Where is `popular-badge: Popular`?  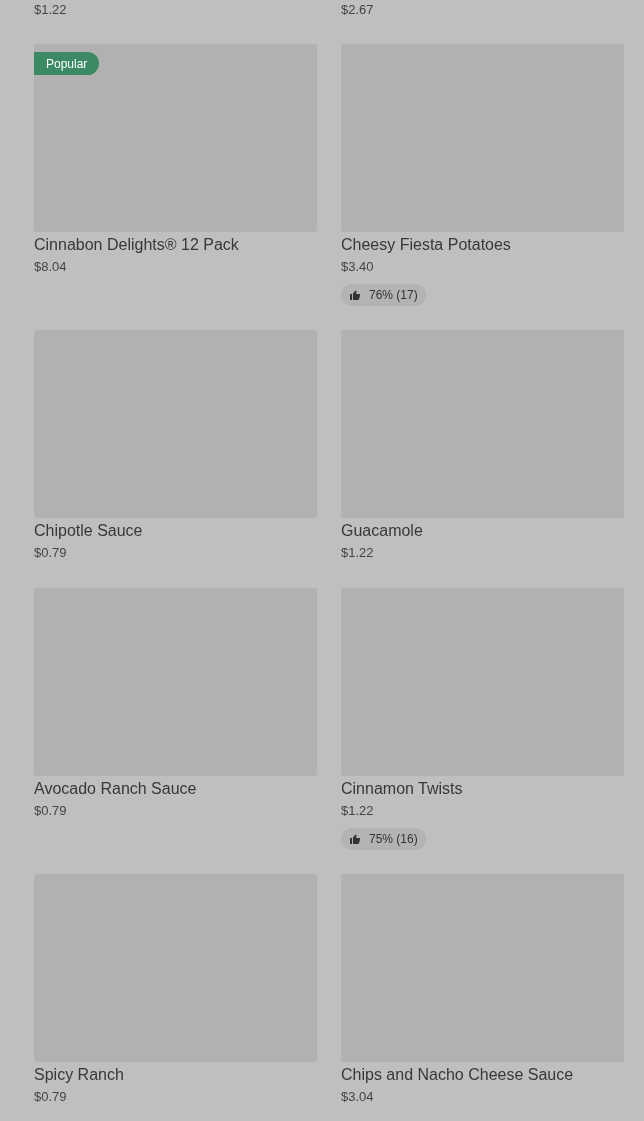
popular-badge: Popular is located at coordinates (67, 63).